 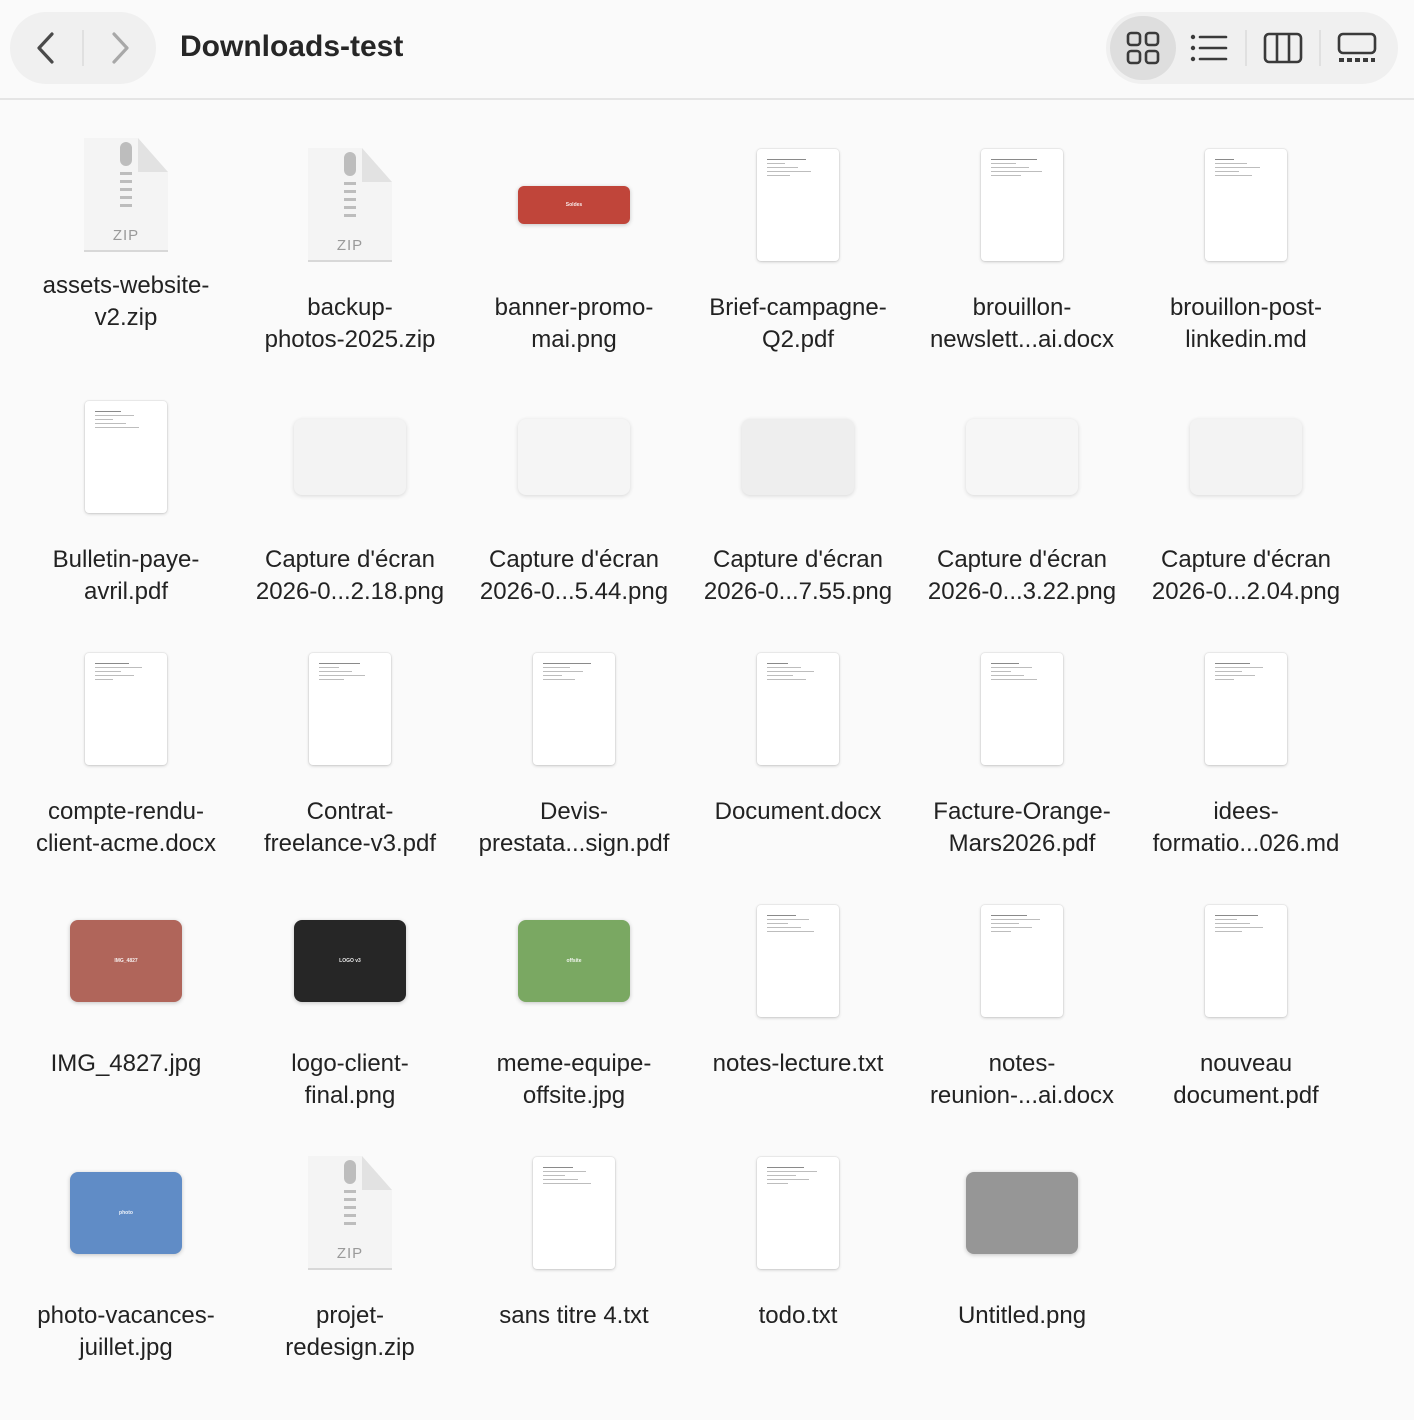 What do you see at coordinates (1209, 48) in the screenshot?
I see `list-view-button` at bounding box center [1209, 48].